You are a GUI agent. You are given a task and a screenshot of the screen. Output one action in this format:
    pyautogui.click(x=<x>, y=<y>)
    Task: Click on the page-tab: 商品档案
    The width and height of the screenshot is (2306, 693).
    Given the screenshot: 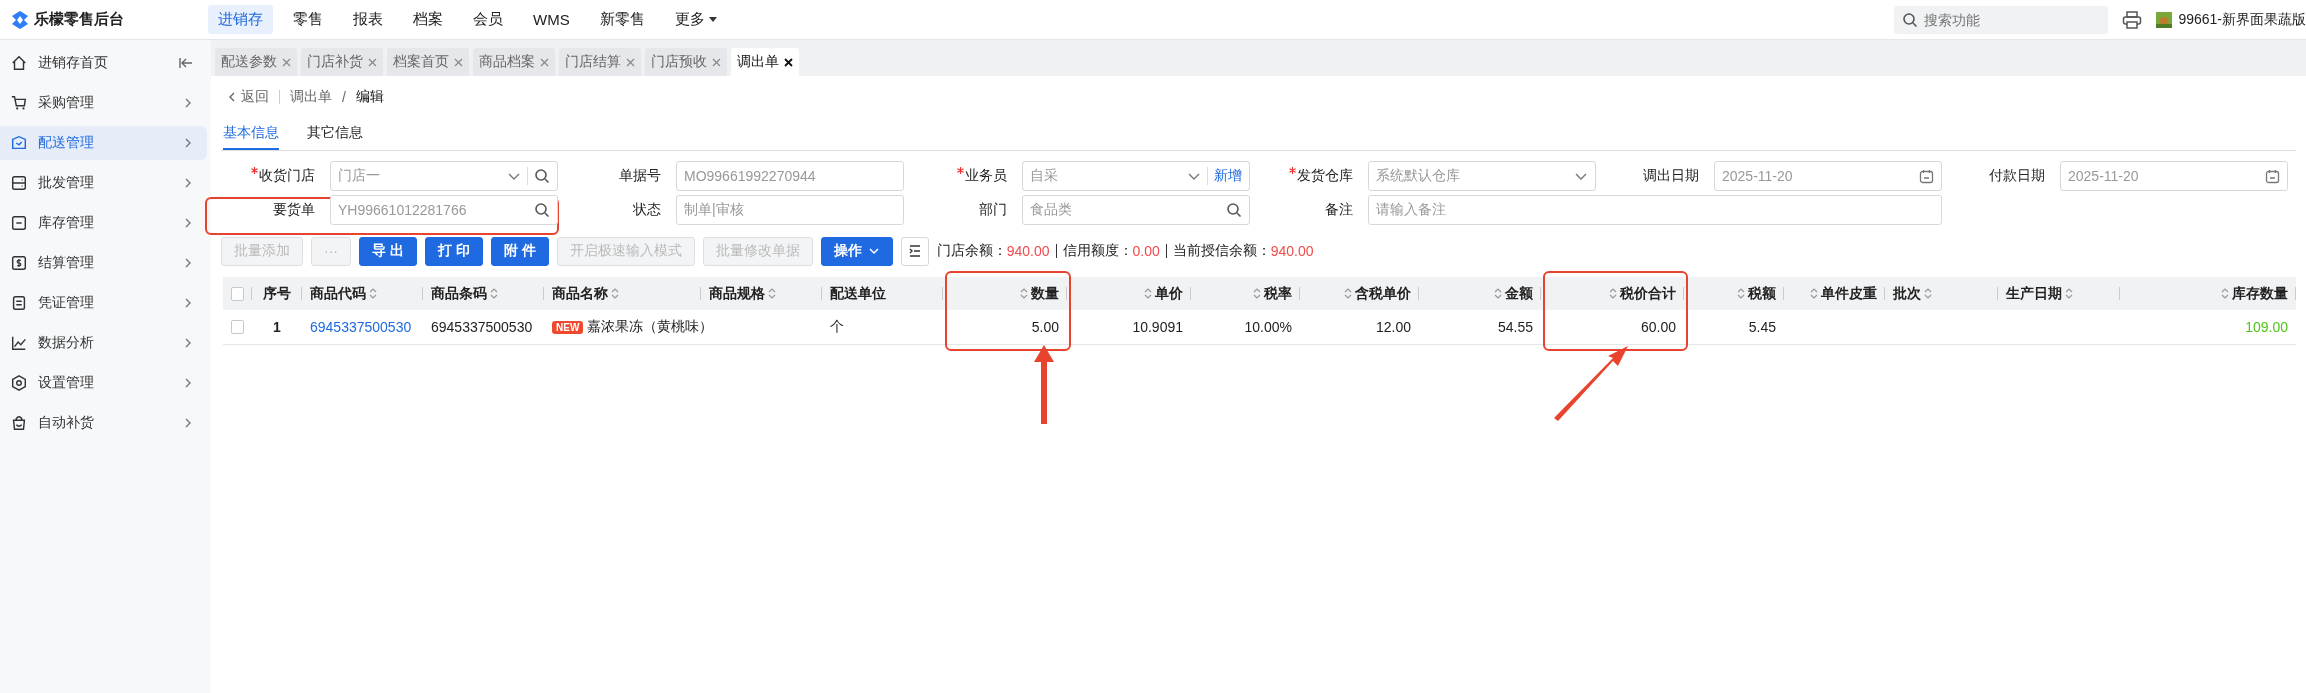 What is the action you would take?
    pyautogui.click(x=514, y=62)
    